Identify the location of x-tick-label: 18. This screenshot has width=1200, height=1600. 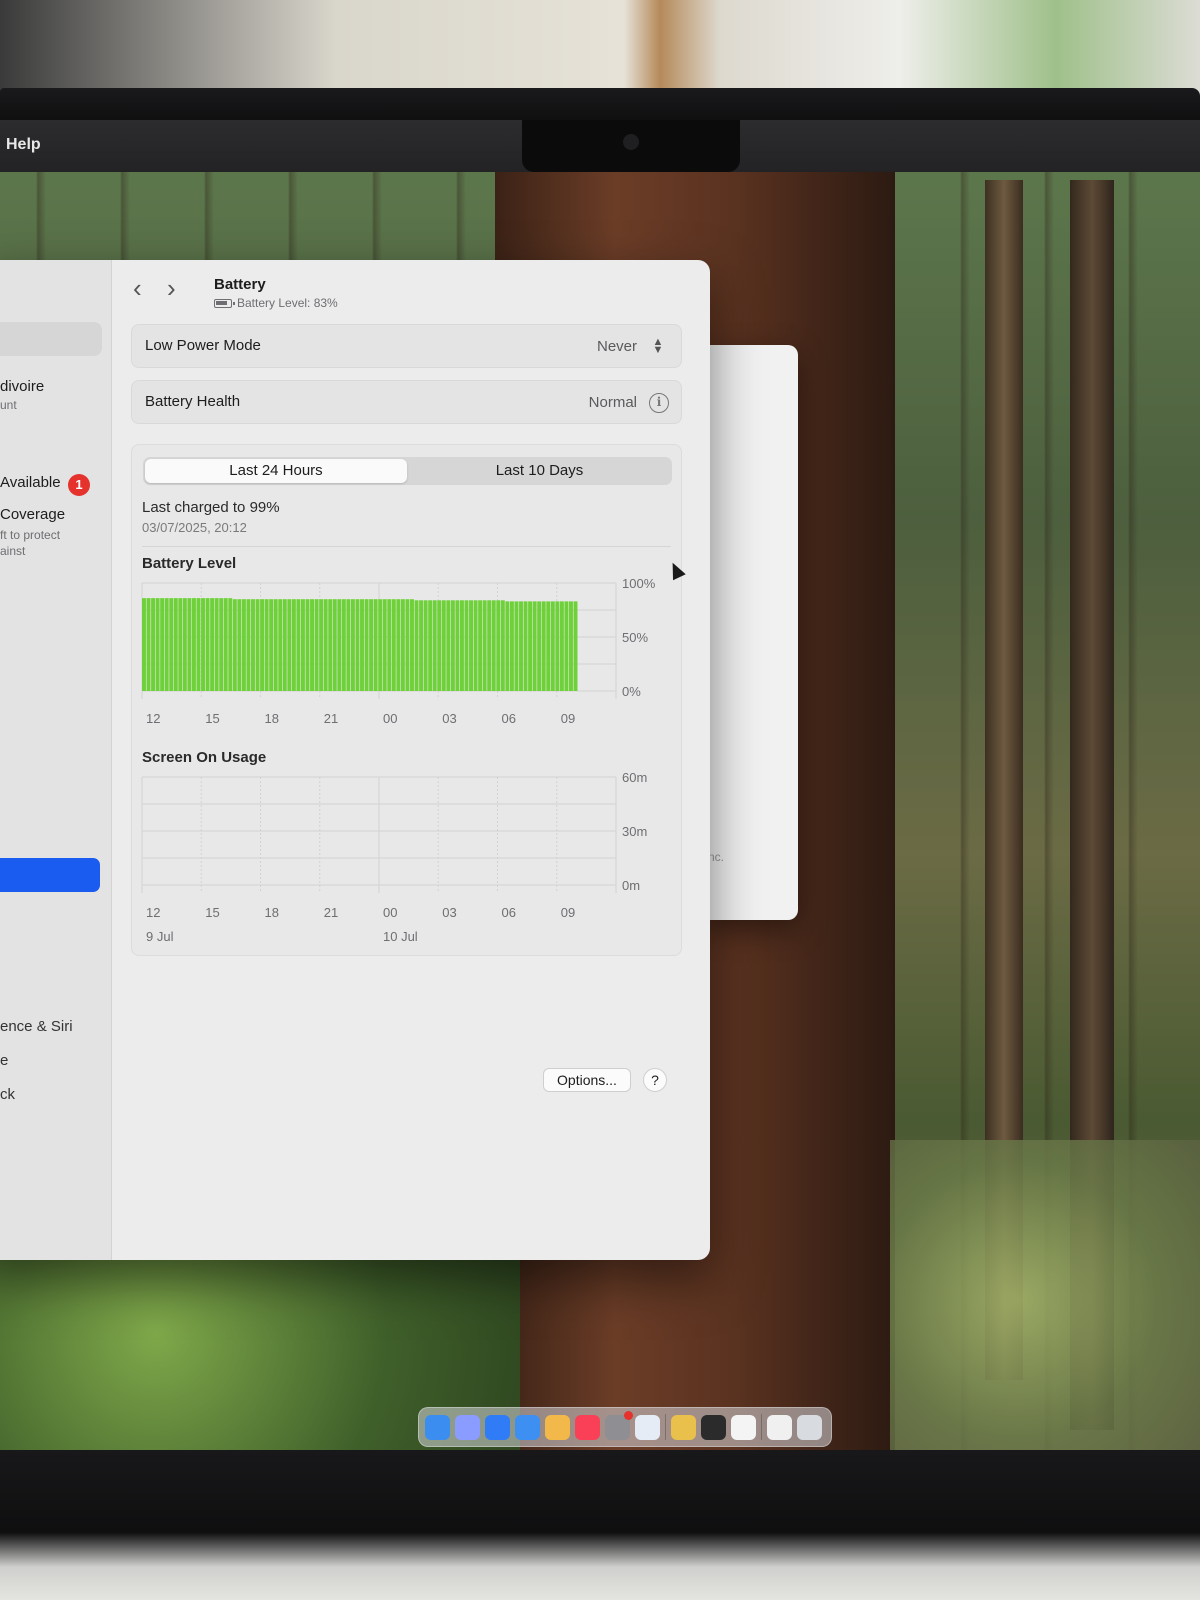
(272, 912).